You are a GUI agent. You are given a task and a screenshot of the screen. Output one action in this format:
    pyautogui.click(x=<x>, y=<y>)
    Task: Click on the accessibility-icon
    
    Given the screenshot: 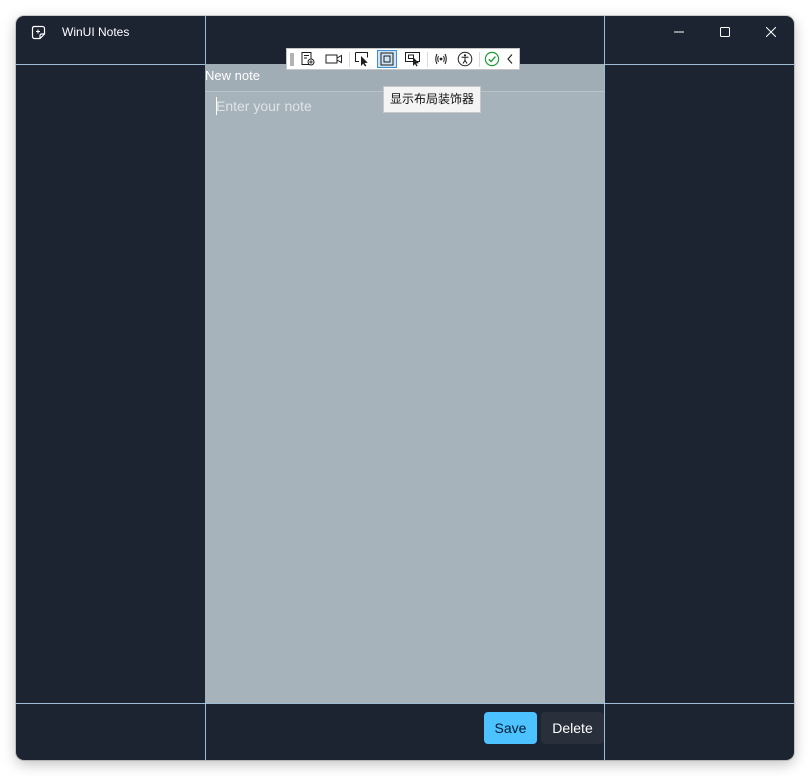 What is the action you would take?
    pyautogui.click(x=465, y=59)
    